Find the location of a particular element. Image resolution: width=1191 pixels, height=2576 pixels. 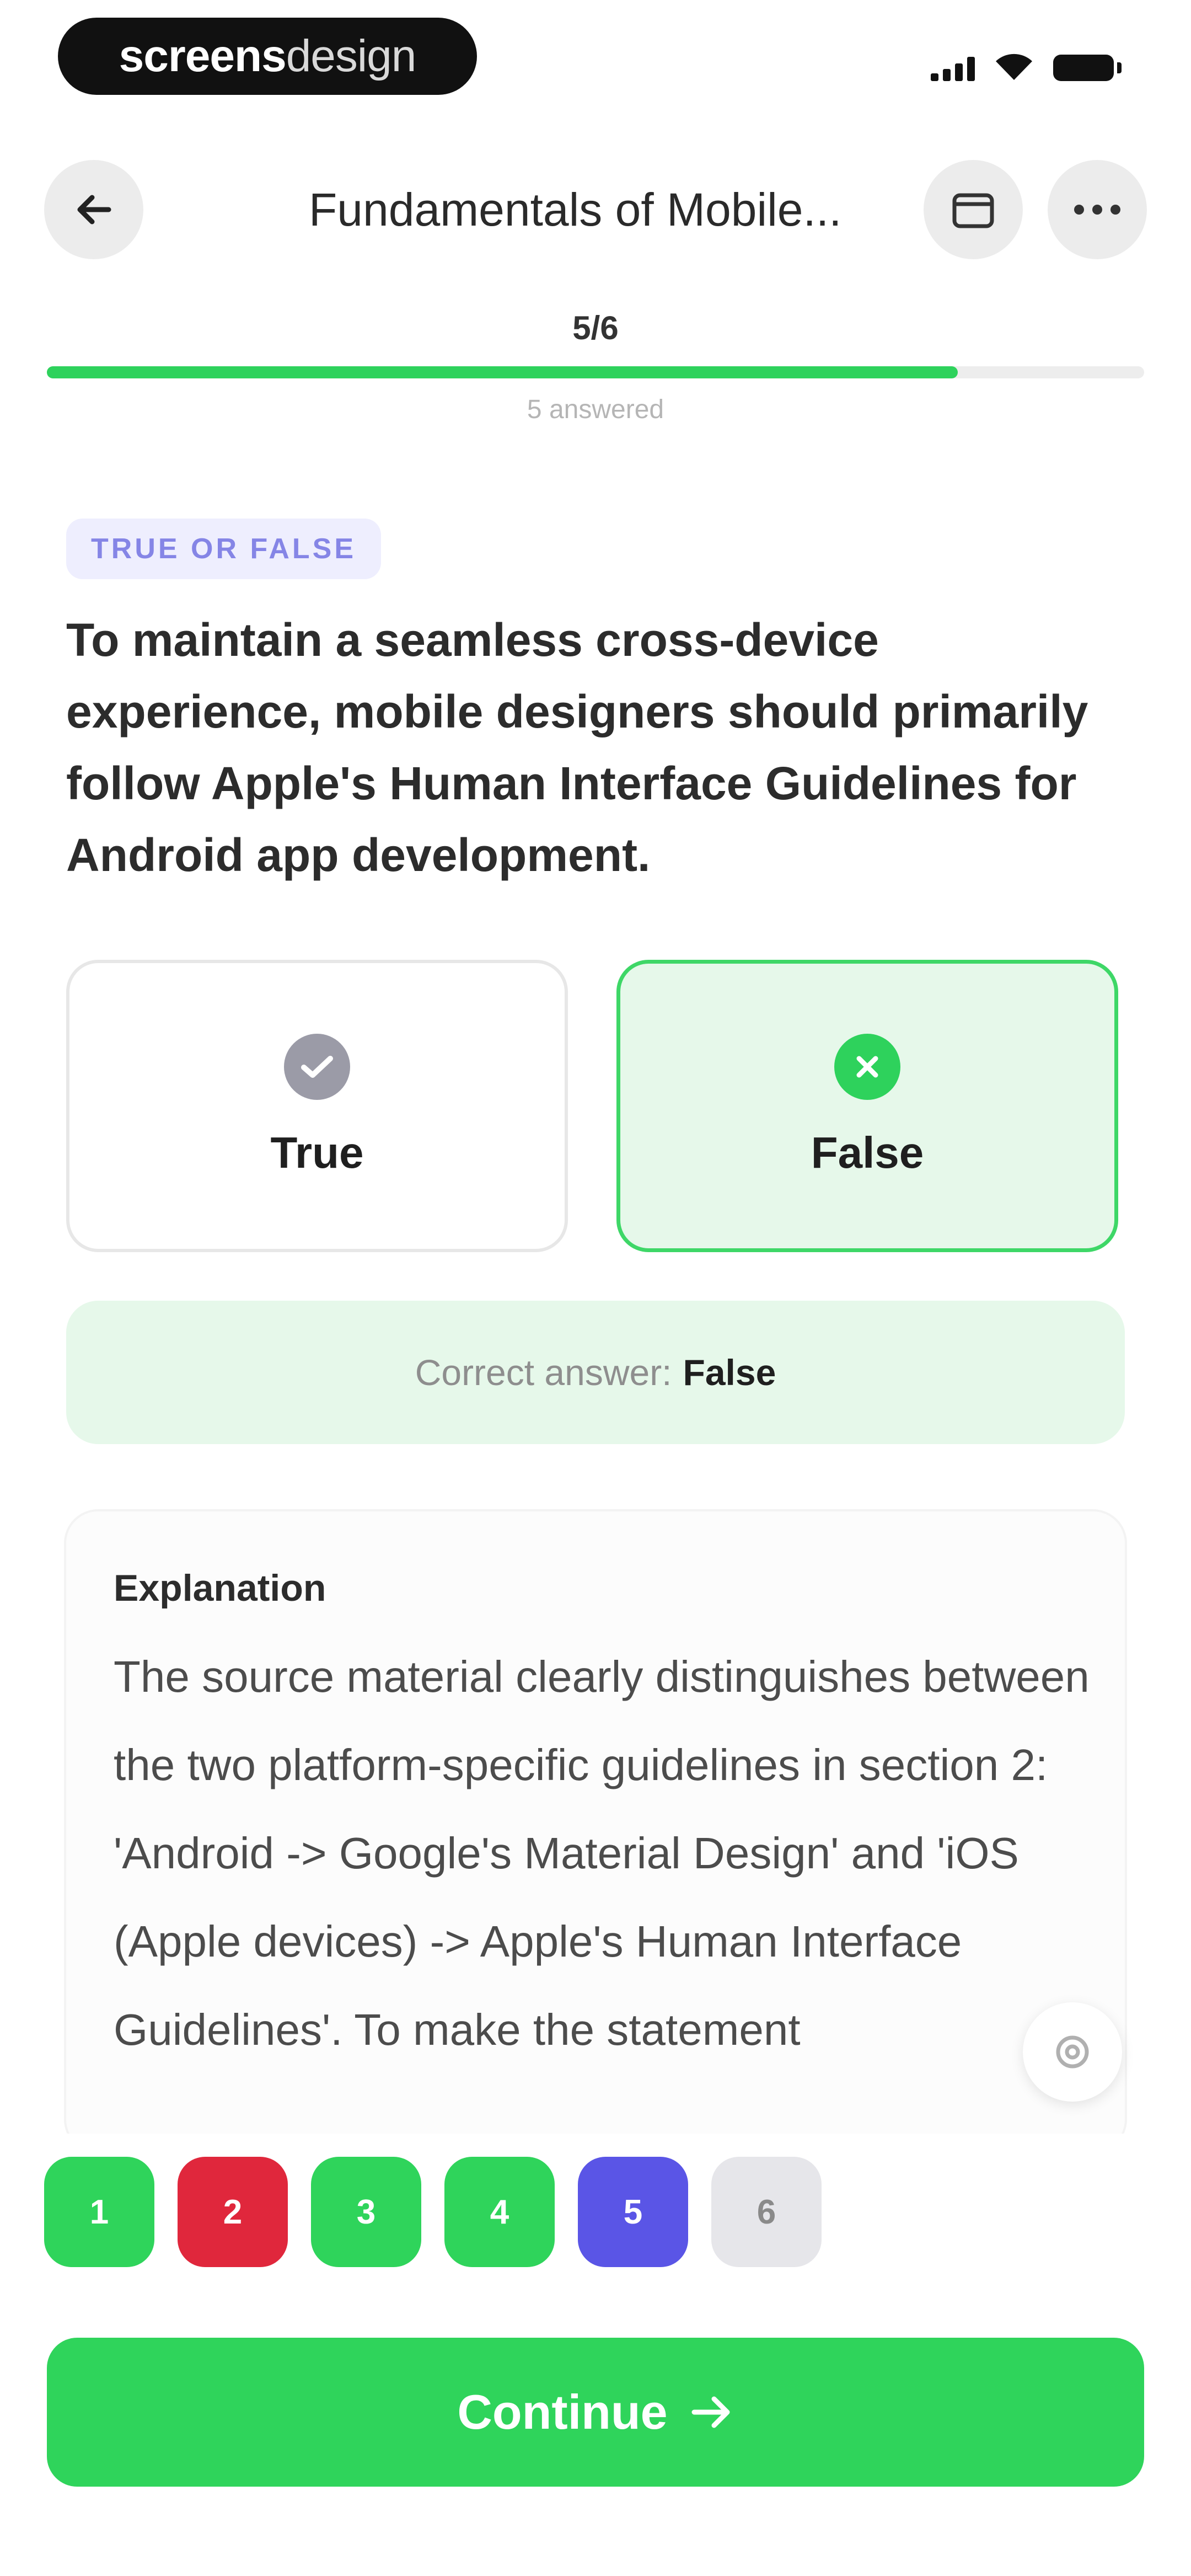

question-nav-item-current: 5 is located at coordinates (633, 2212).